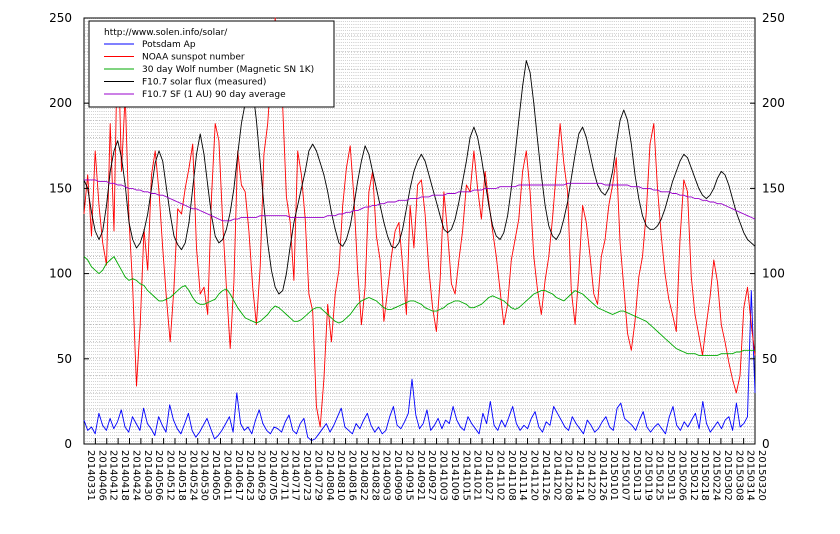  I want to click on x-tick-label: 20140921, so click(420, 475).